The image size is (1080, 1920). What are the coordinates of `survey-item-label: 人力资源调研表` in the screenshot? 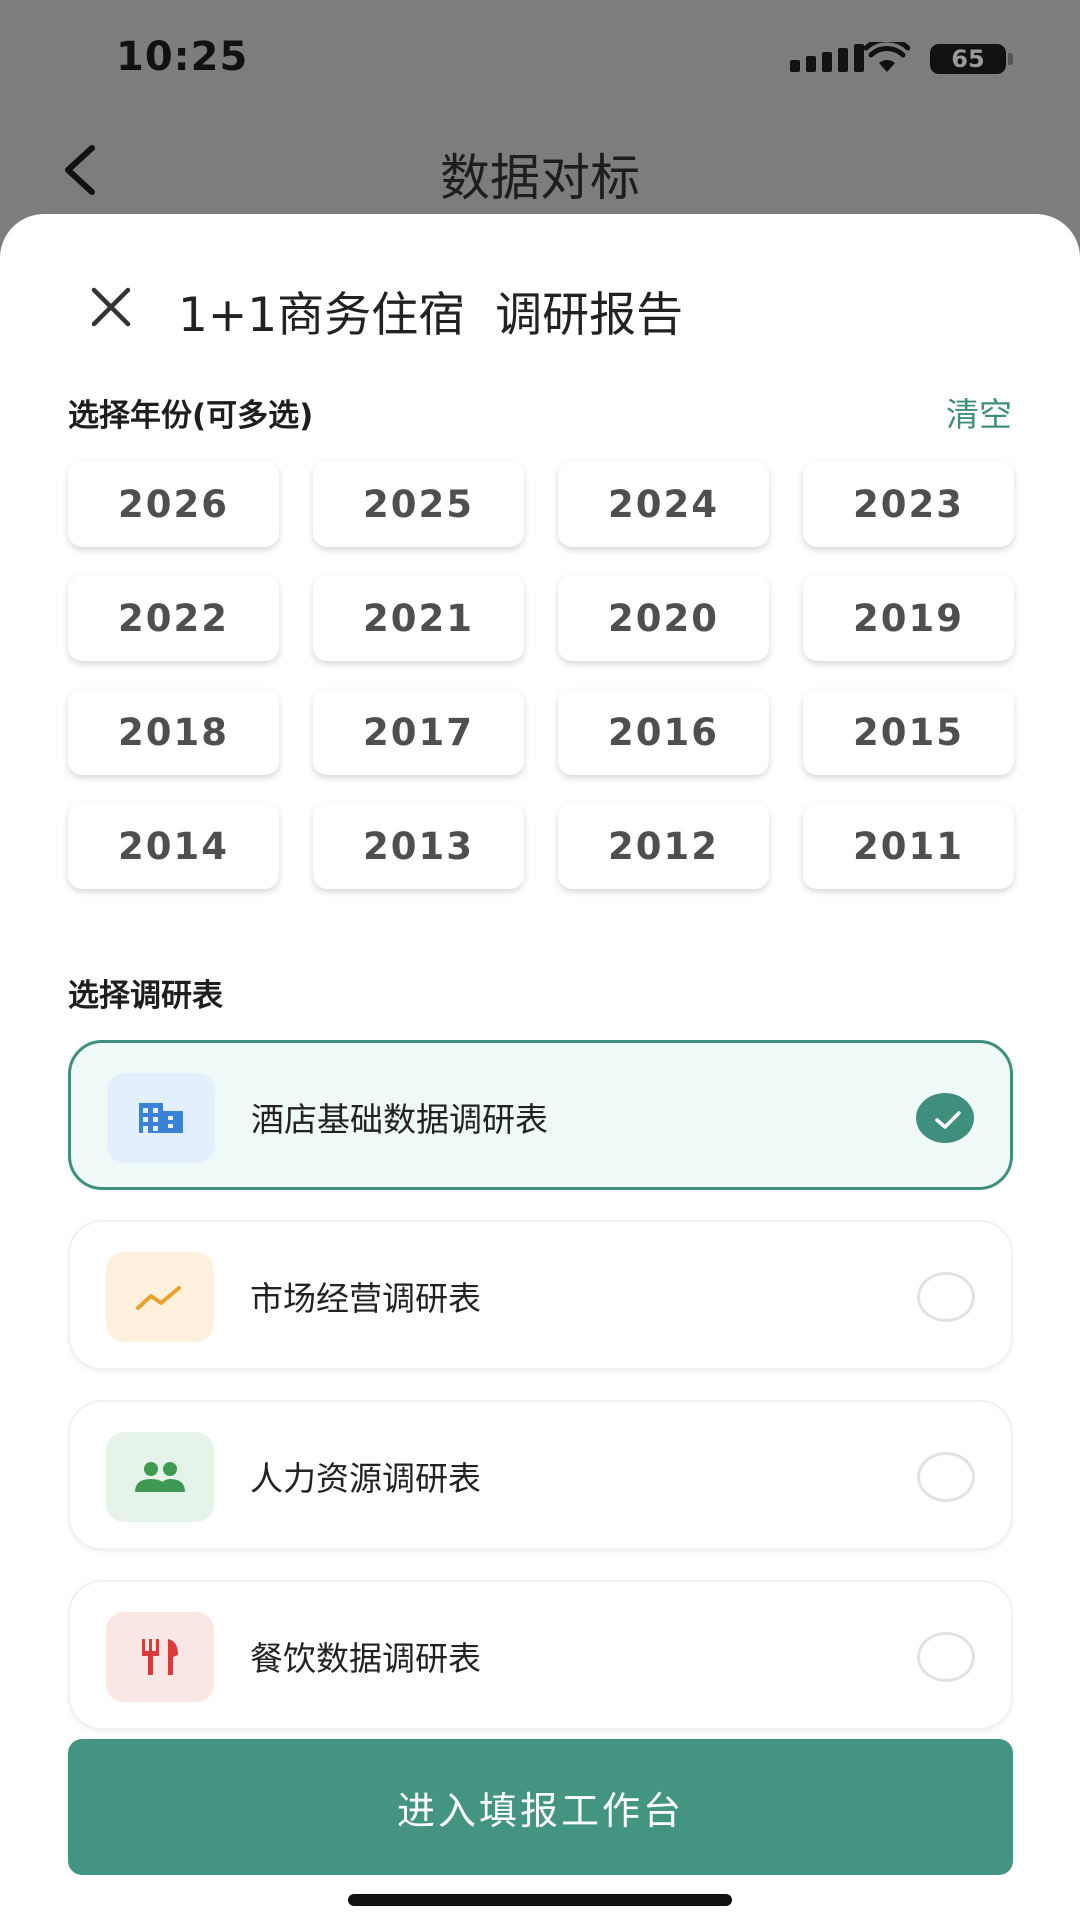 It's located at (365, 1478).